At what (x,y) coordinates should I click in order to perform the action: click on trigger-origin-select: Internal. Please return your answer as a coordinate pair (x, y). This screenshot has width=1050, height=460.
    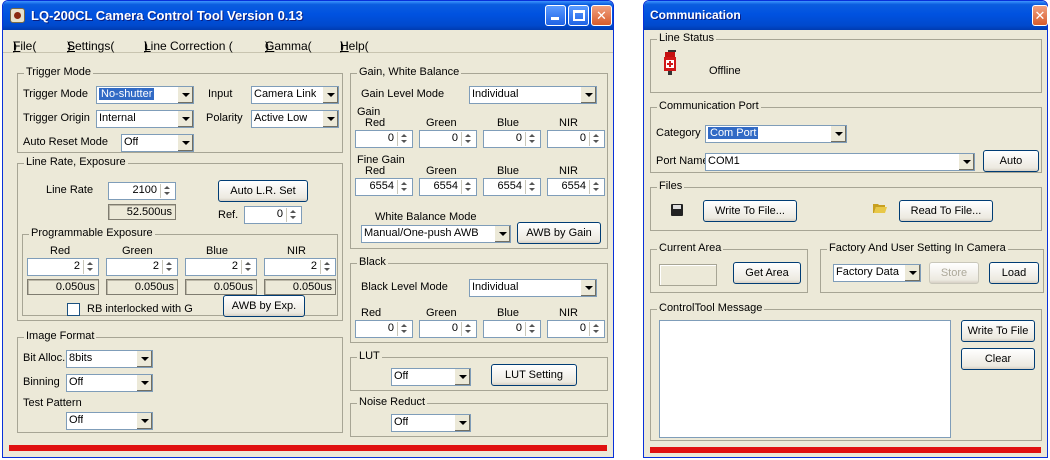
    Looking at the image, I should click on (145, 119).